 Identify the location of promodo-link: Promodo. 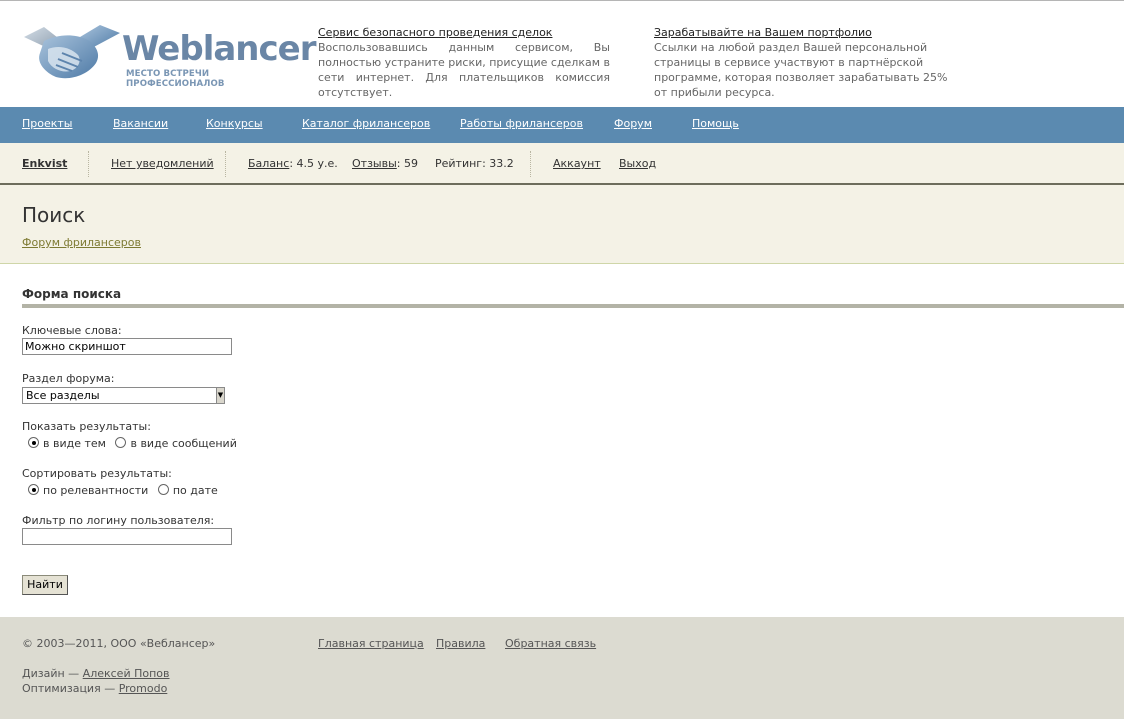
(143, 688).